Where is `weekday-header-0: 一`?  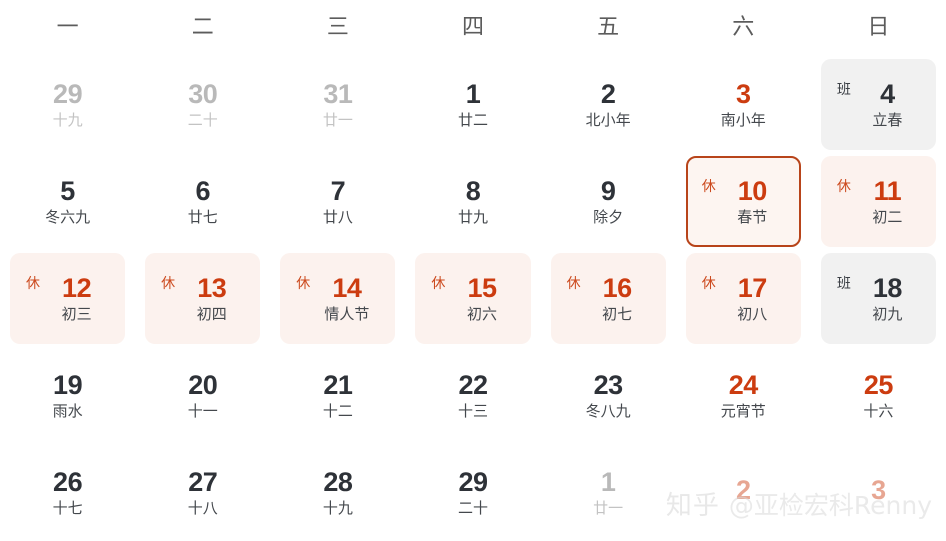 weekday-header-0: 一 is located at coordinates (67, 27).